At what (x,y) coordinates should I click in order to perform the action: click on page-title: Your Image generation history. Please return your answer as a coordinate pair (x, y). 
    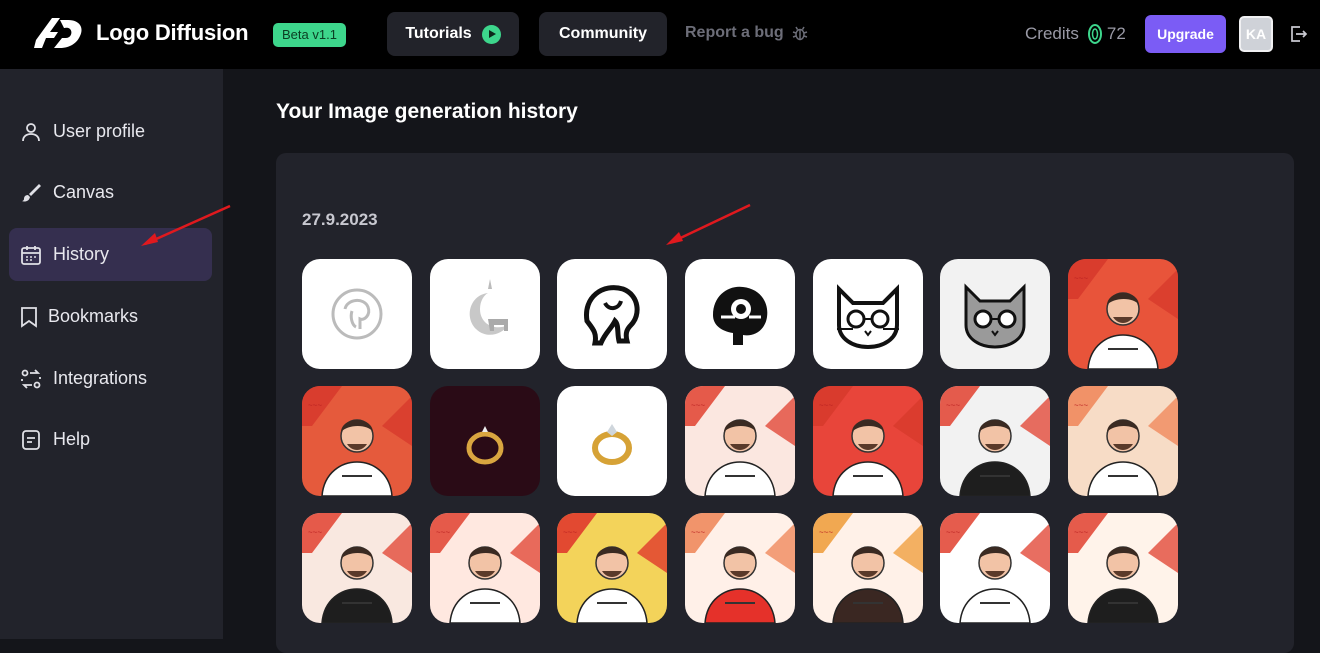
    Looking at the image, I should click on (427, 111).